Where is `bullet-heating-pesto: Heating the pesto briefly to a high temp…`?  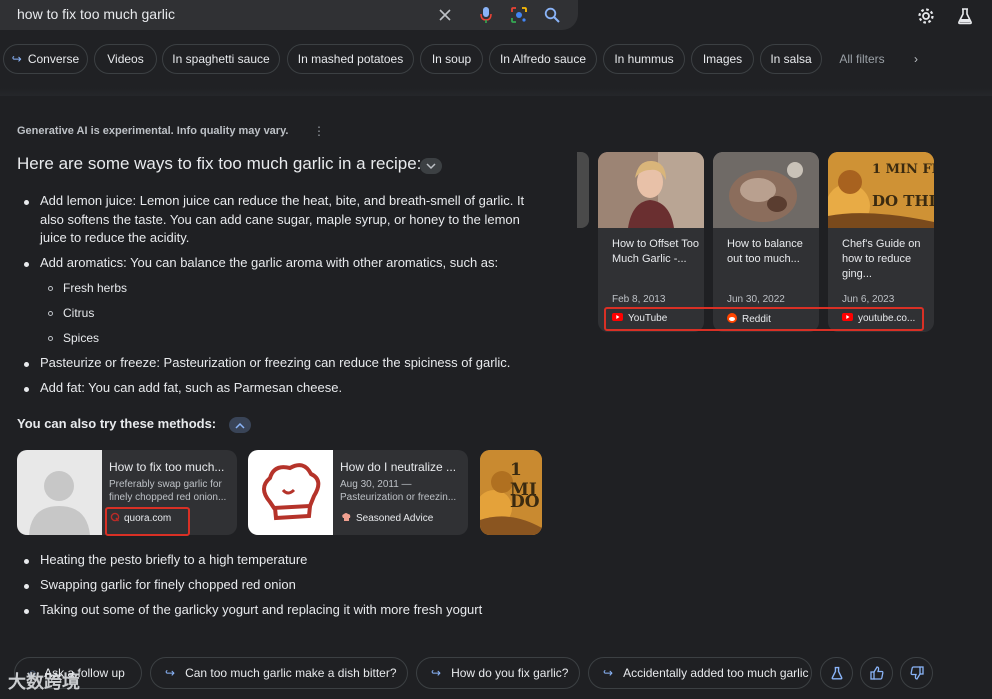
bullet-heating-pesto: Heating the pesto briefly to a high temp… is located at coordinates (174, 559).